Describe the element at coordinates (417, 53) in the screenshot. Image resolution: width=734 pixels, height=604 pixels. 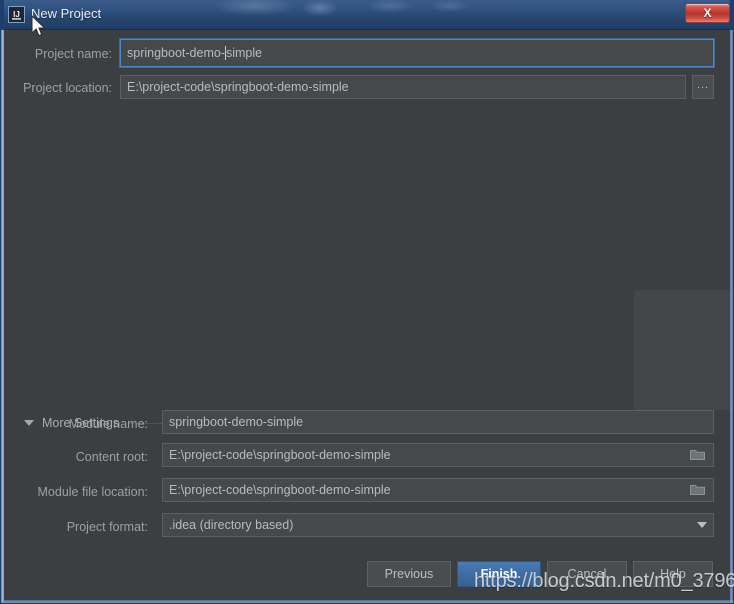
I see `project-name-input: springboot-demo-simple` at that location.